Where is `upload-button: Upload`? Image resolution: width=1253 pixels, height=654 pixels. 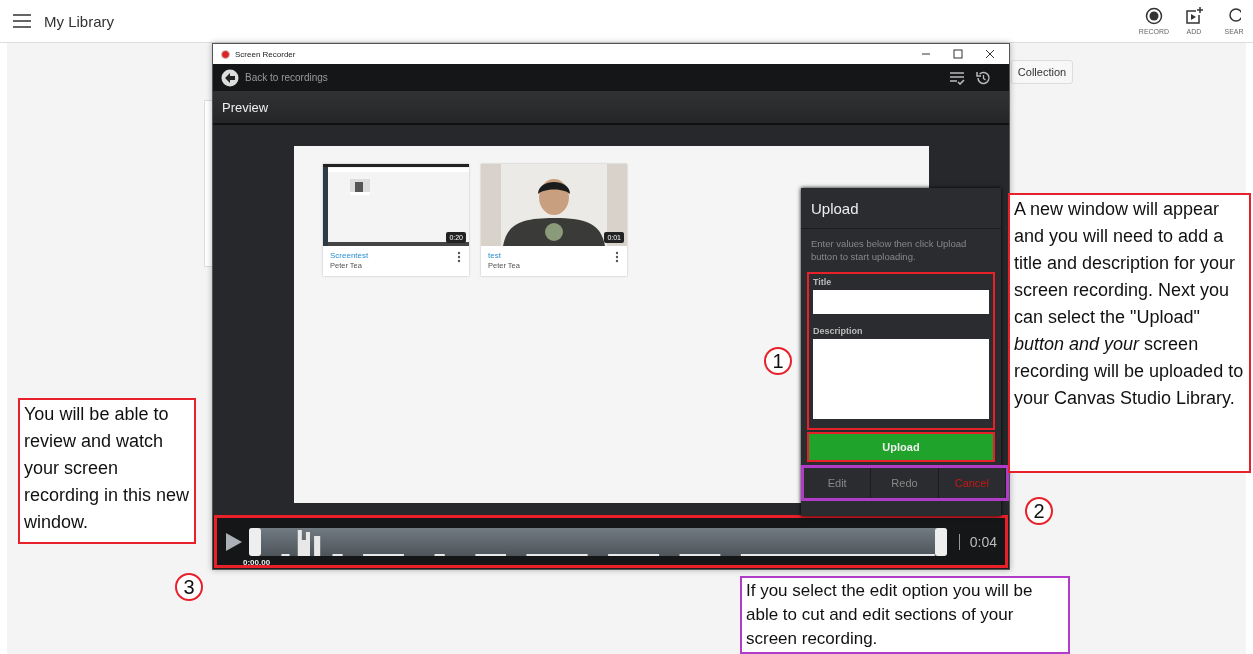
upload-button: Upload is located at coordinates (901, 447).